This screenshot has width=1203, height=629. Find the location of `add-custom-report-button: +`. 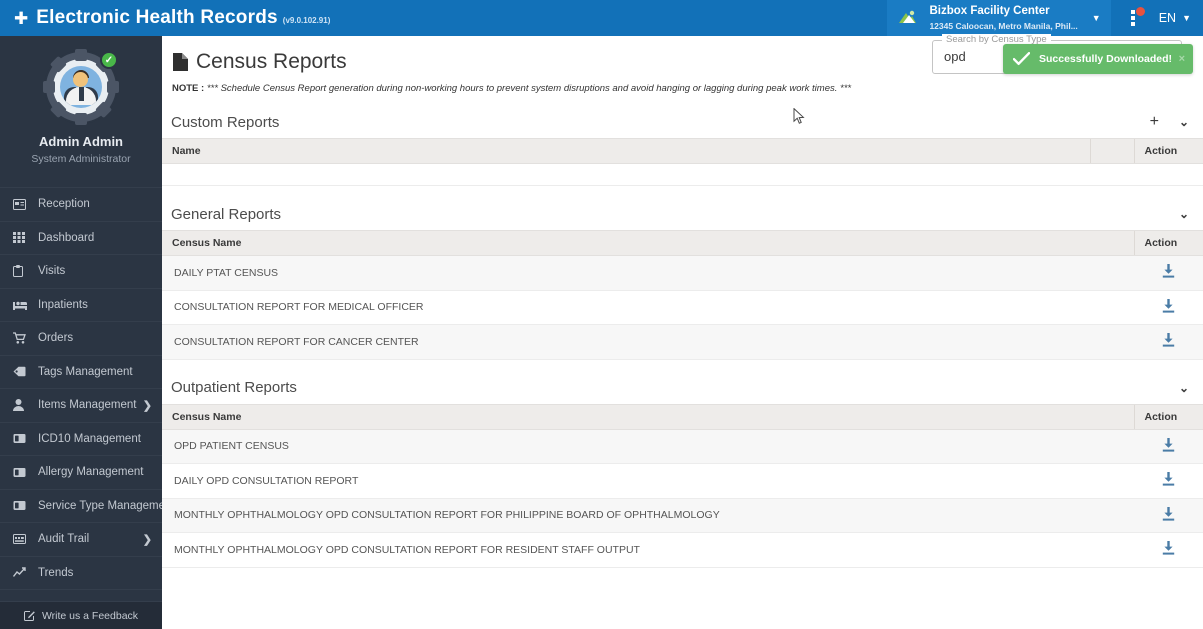

add-custom-report-button: + is located at coordinates (1154, 122).